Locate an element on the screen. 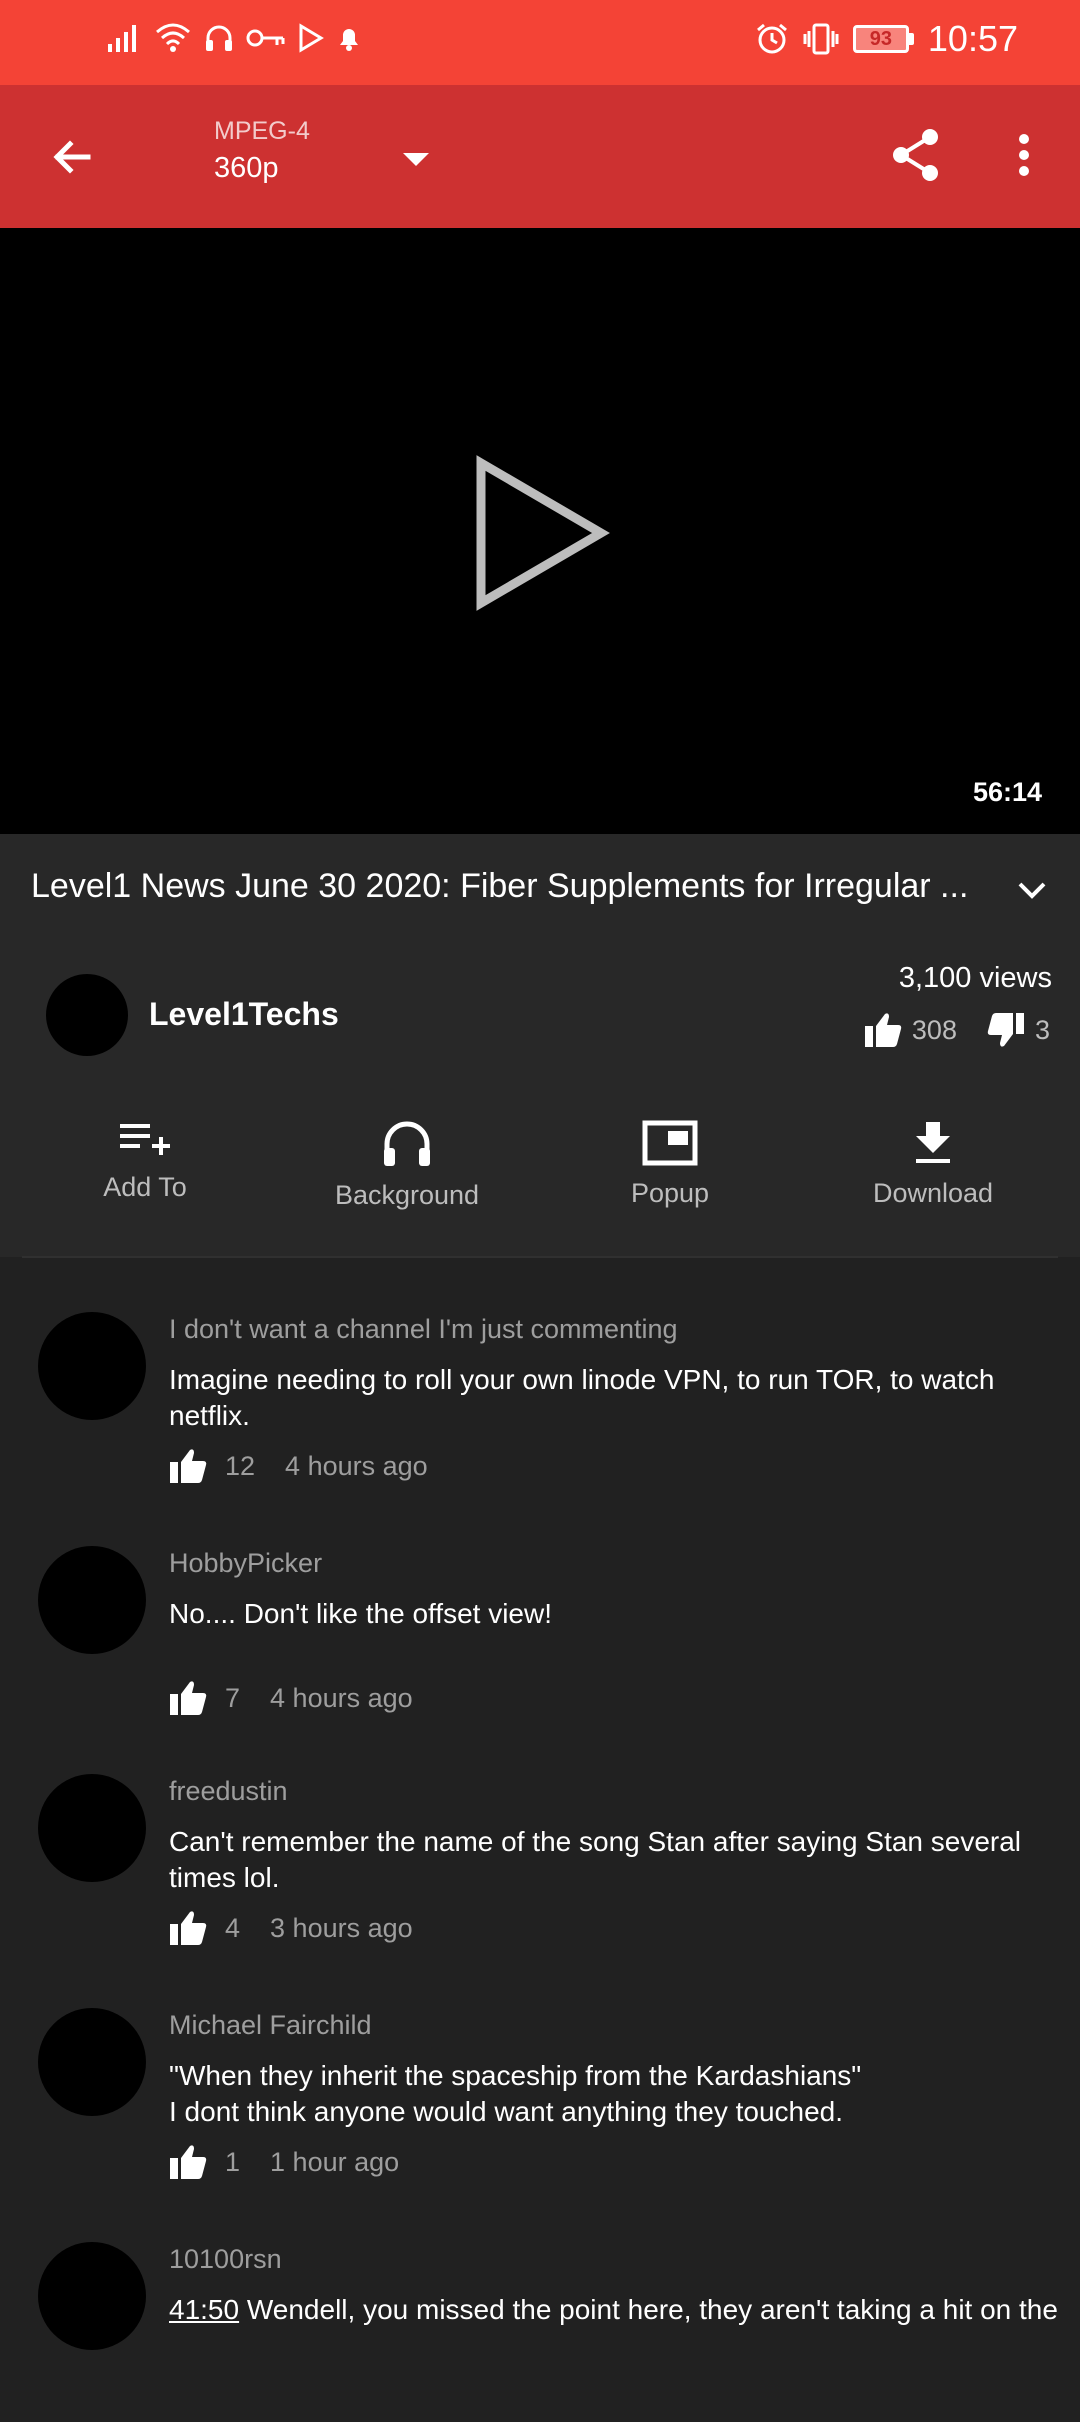 This screenshot has height=2422, width=1080. comment-meta: 4 3 hours ago is located at coordinates (291, 1928).